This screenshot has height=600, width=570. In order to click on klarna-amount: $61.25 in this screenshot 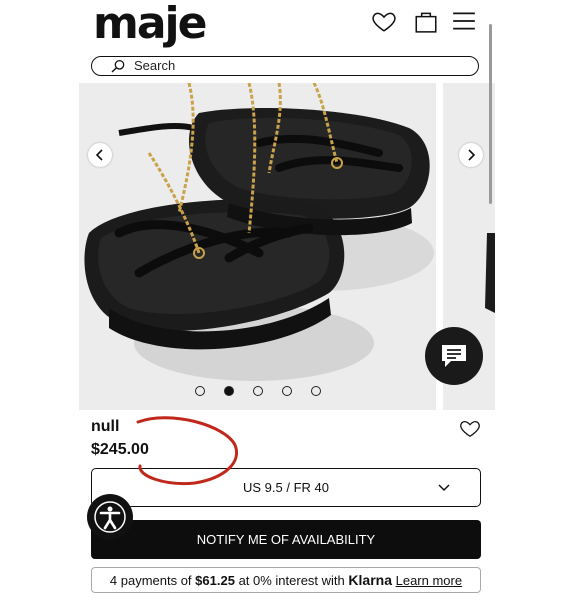, I will do `click(215, 580)`.